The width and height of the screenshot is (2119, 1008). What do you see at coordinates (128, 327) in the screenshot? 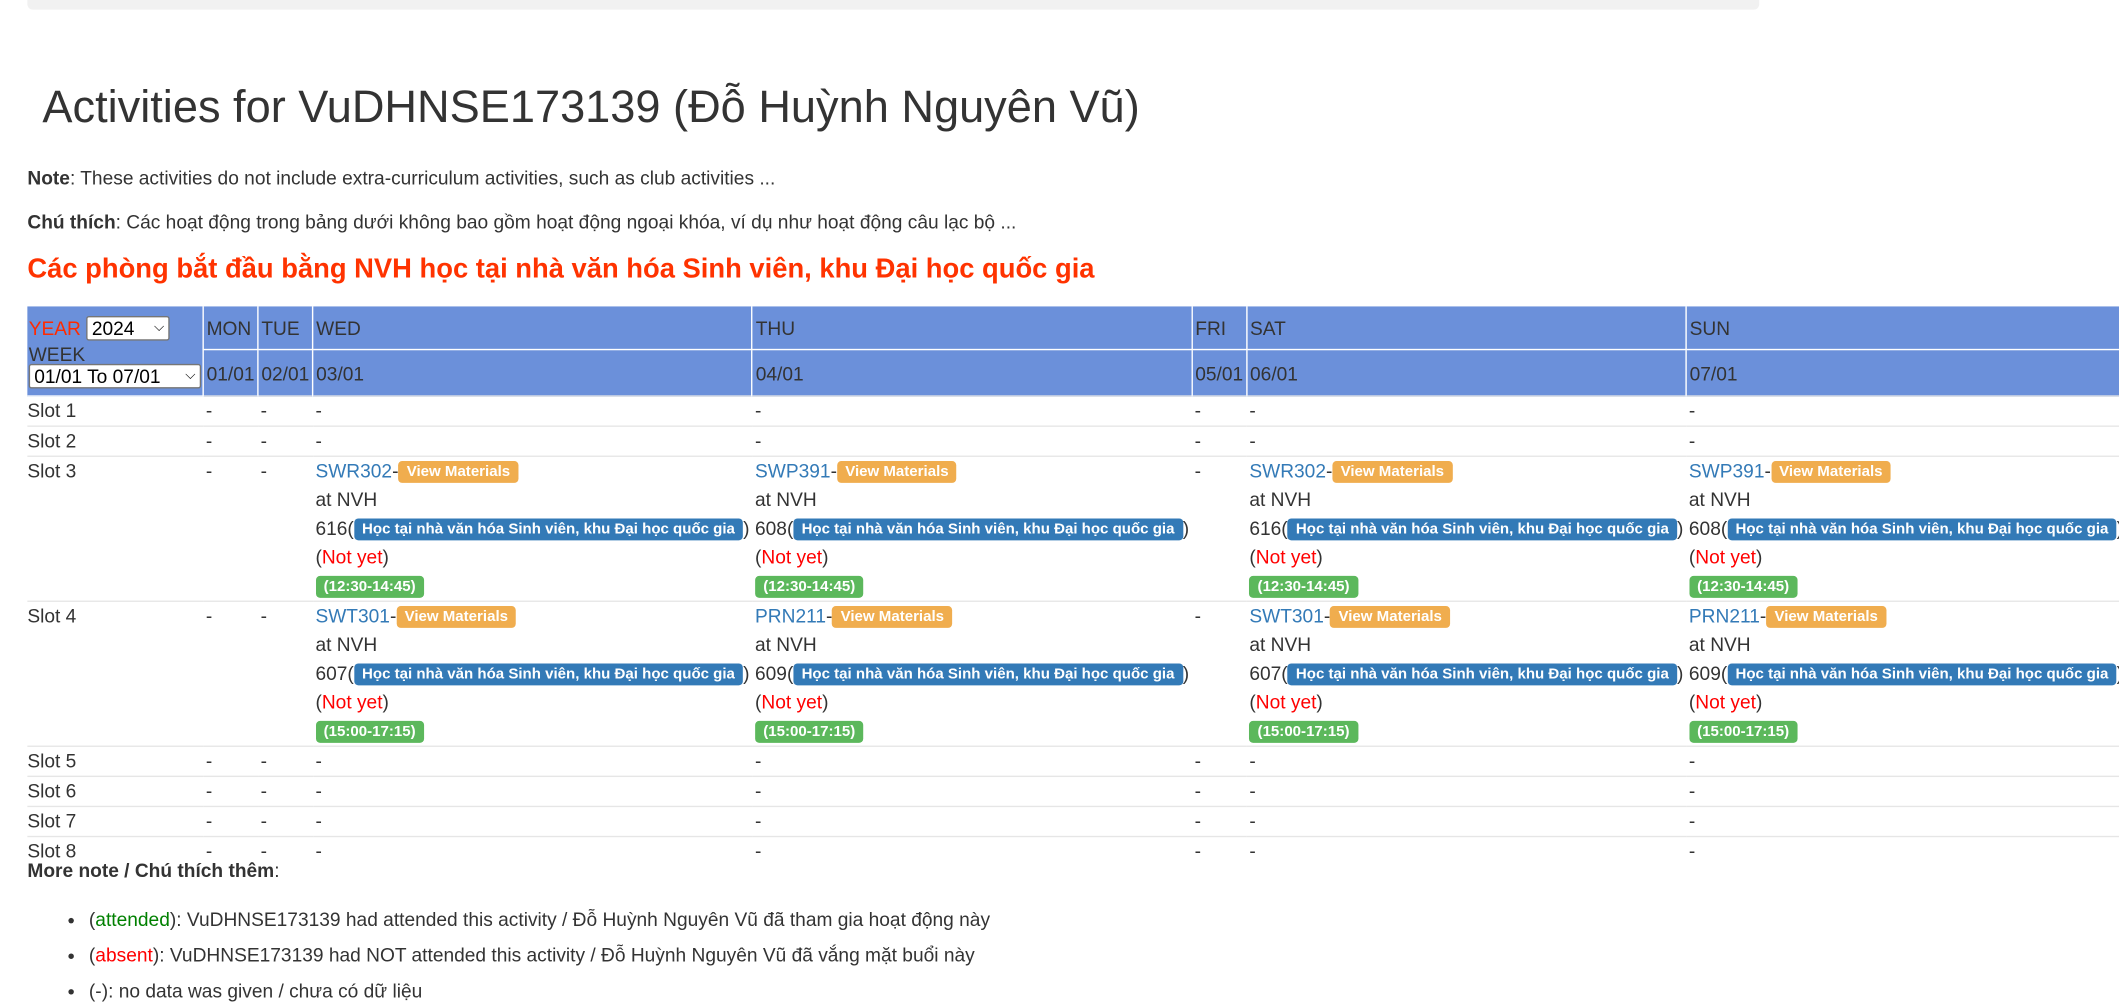
I see `year-select: 2024 ⌵` at bounding box center [128, 327].